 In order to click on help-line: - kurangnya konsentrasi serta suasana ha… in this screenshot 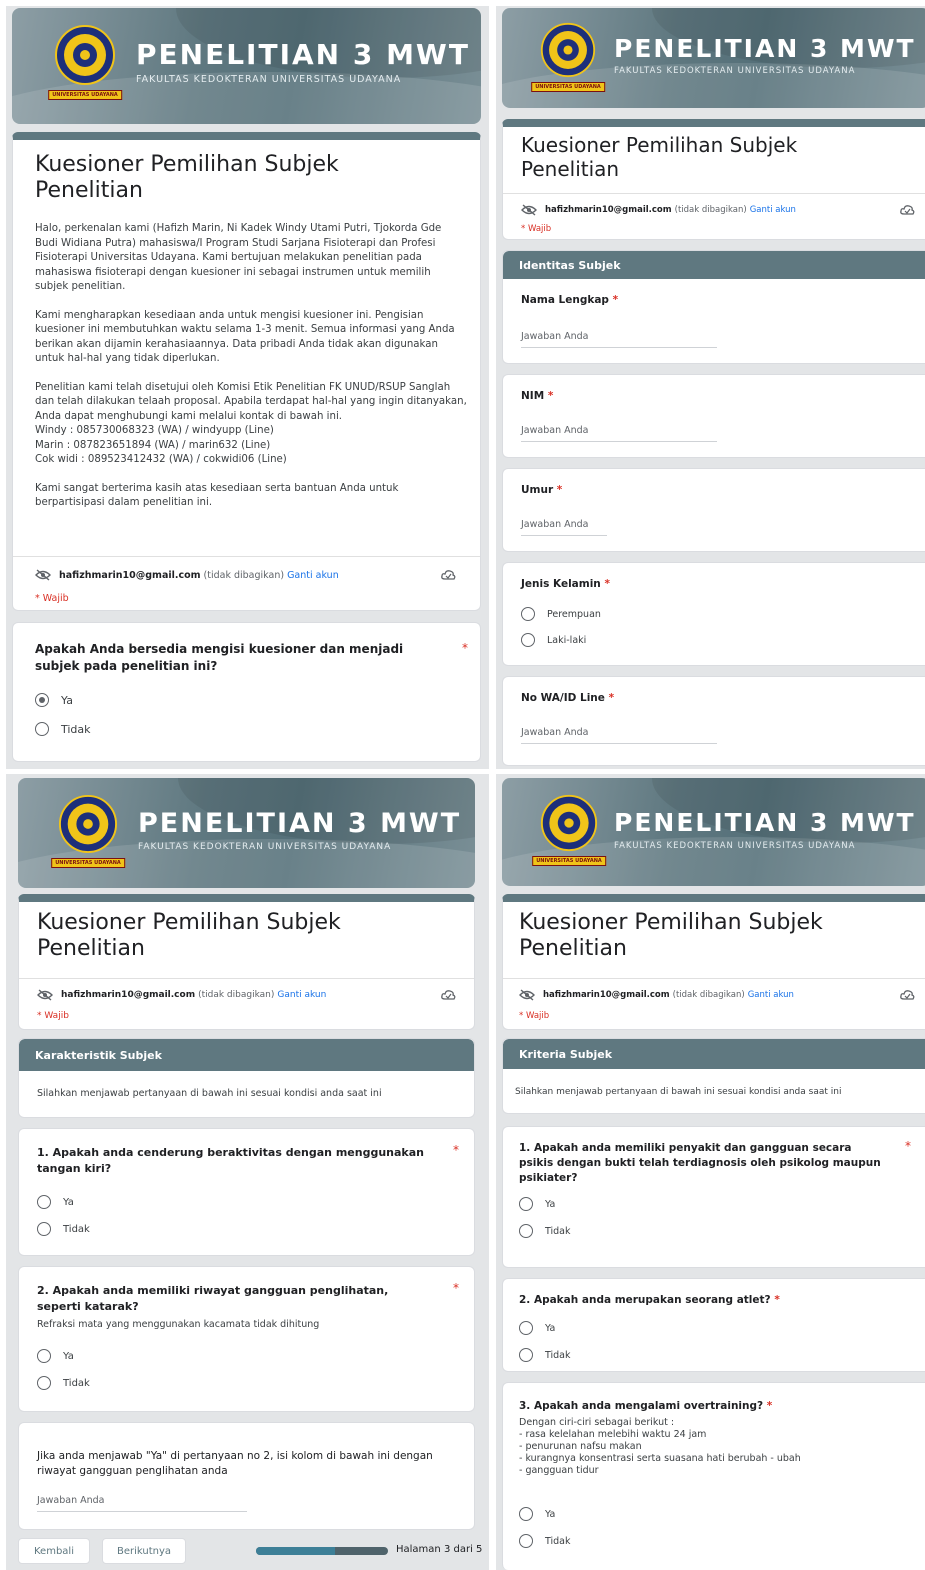, I will do `click(660, 1458)`.